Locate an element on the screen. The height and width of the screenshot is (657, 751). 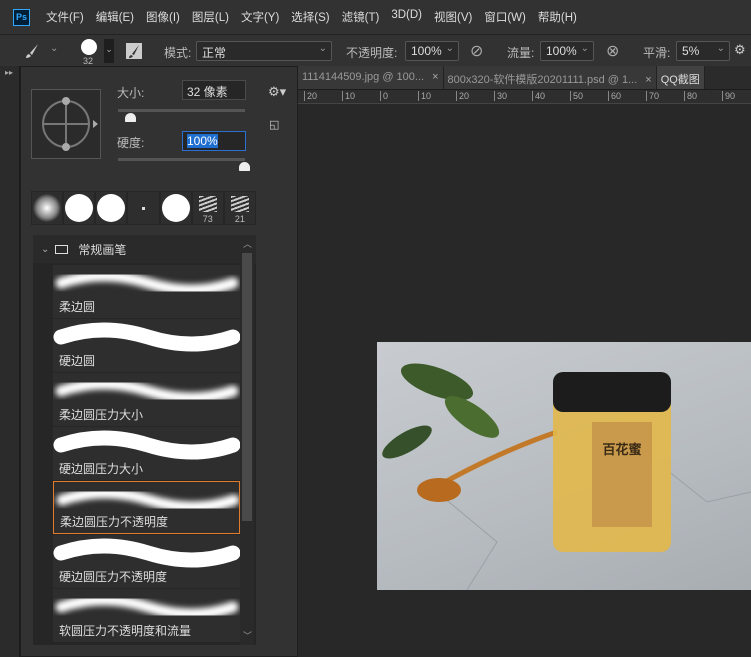
pressure-opacity-icon: ⊘ is located at coordinates (476, 51).